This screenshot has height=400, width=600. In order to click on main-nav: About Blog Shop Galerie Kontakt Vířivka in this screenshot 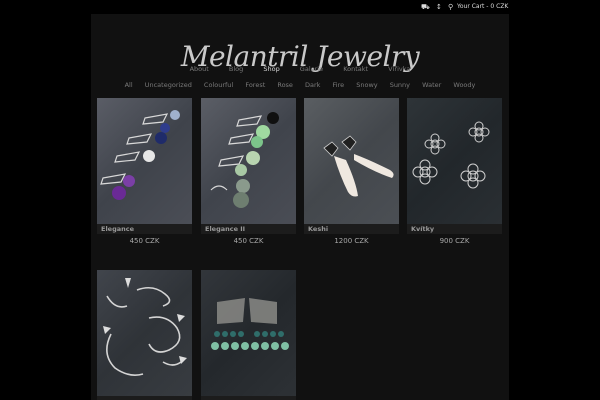, I will do `click(300, 69)`.